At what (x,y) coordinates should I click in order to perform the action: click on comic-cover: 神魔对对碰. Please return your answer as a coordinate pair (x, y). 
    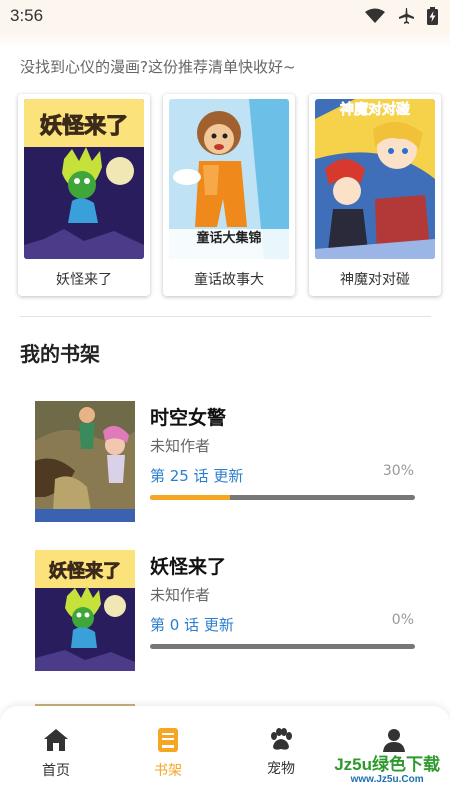
    Looking at the image, I should click on (375, 179).